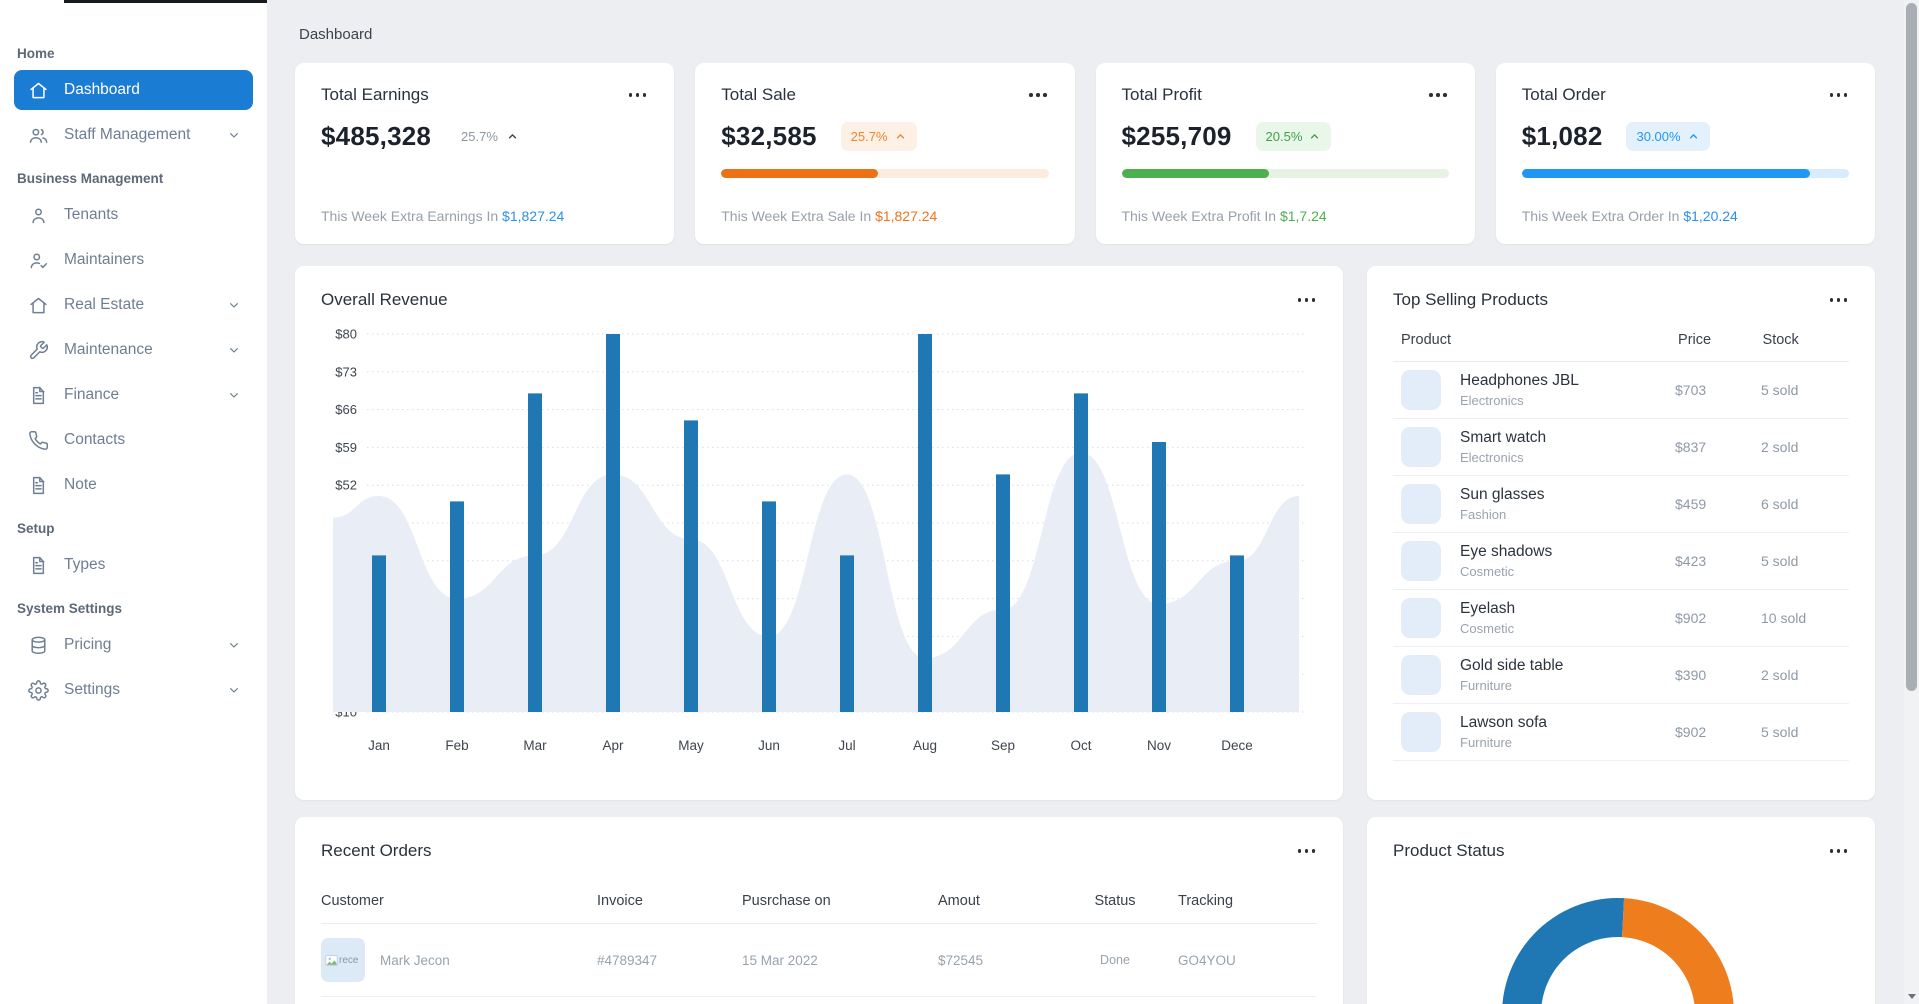  Describe the element at coordinates (104, 304) in the screenshot. I see `sidebar-item-label: Real Estate` at that location.